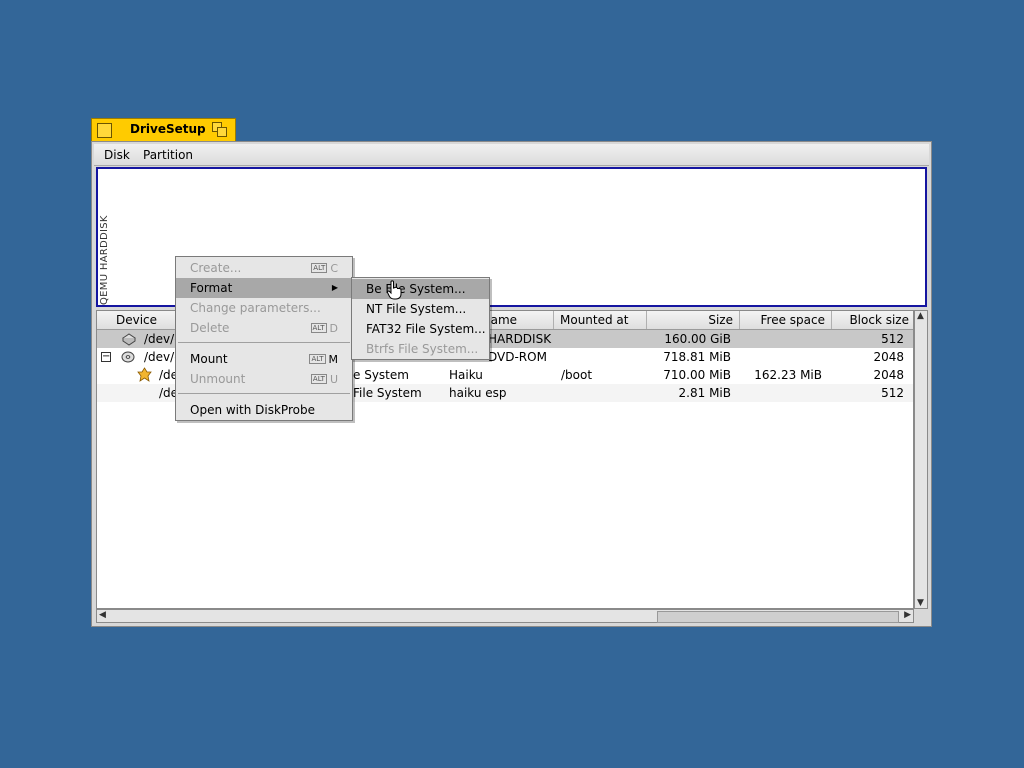 The image size is (1024, 768). I want to click on window-tab: DriveSetup, so click(163, 129).